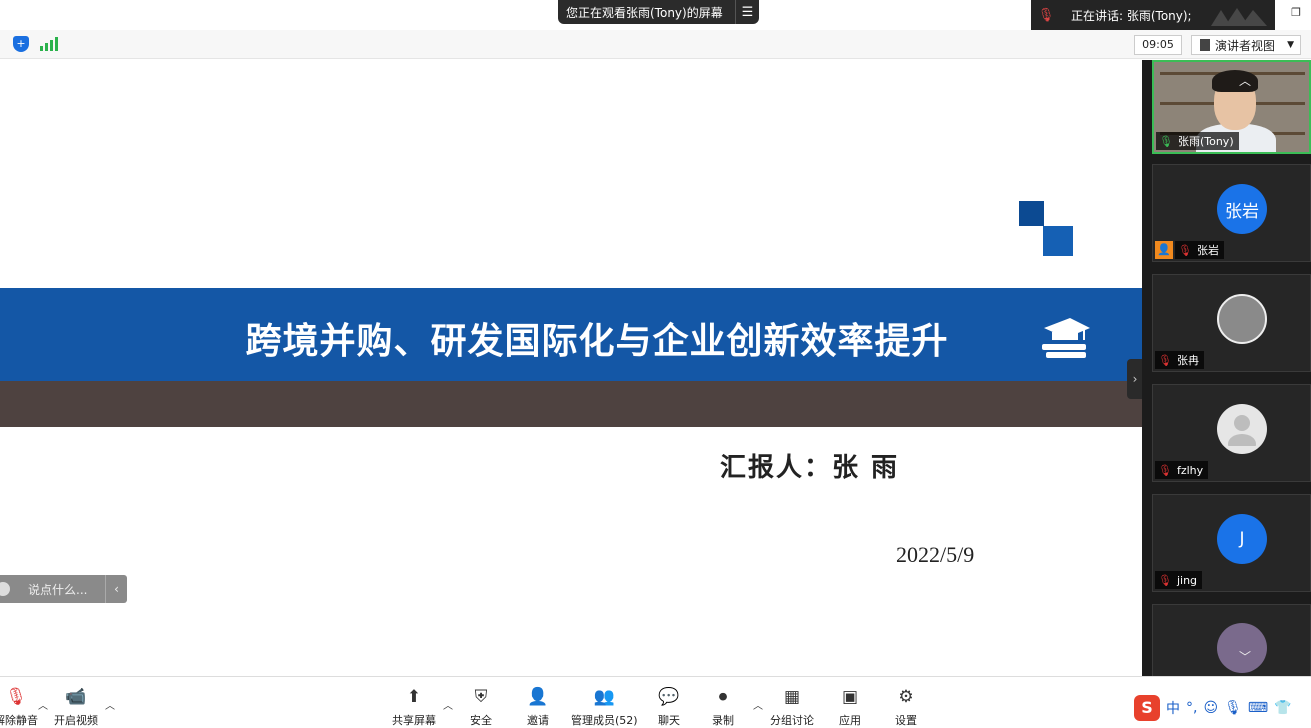 The height and width of the screenshot is (728, 1311). I want to click on view-grid-icon, so click(1205, 45).